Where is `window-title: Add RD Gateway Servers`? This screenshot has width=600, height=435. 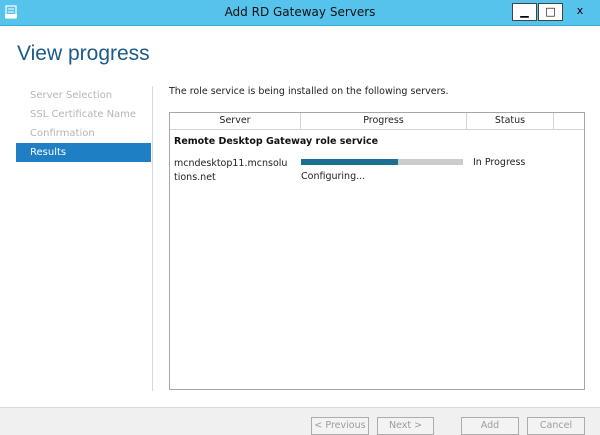
window-title: Add RD Gateway Servers is located at coordinates (300, 12).